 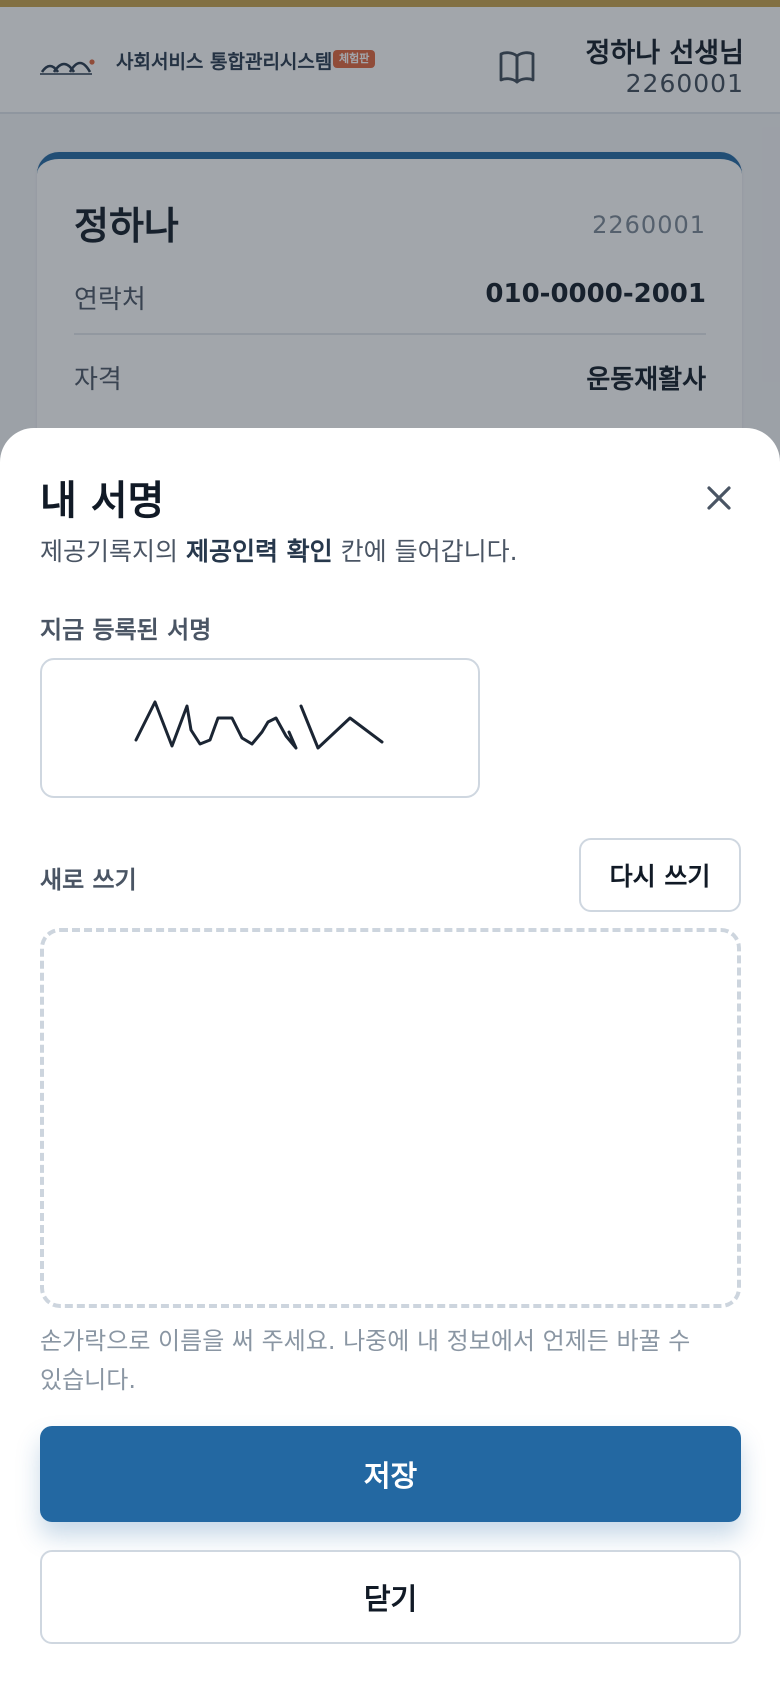 What do you see at coordinates (126, 630) in the screenshot?
I see `current-signature-label: 지금 등록된 서명` at bounding box center [126, 630].